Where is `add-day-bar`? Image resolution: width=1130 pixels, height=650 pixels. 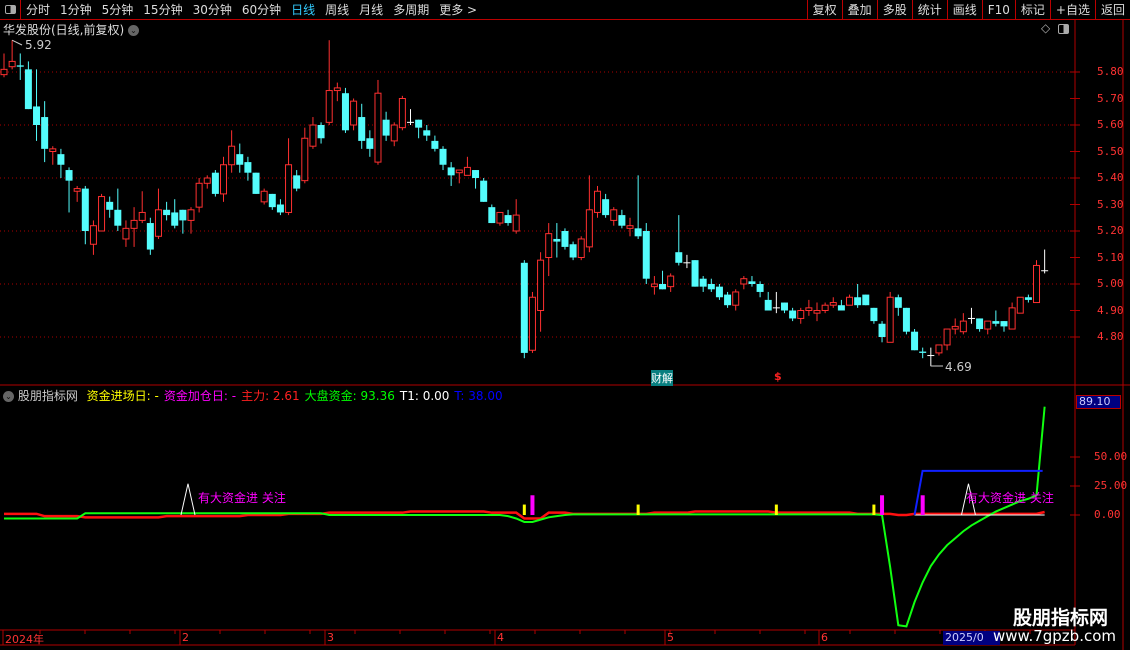
add-day-bar is located at coordinates (882, 505).